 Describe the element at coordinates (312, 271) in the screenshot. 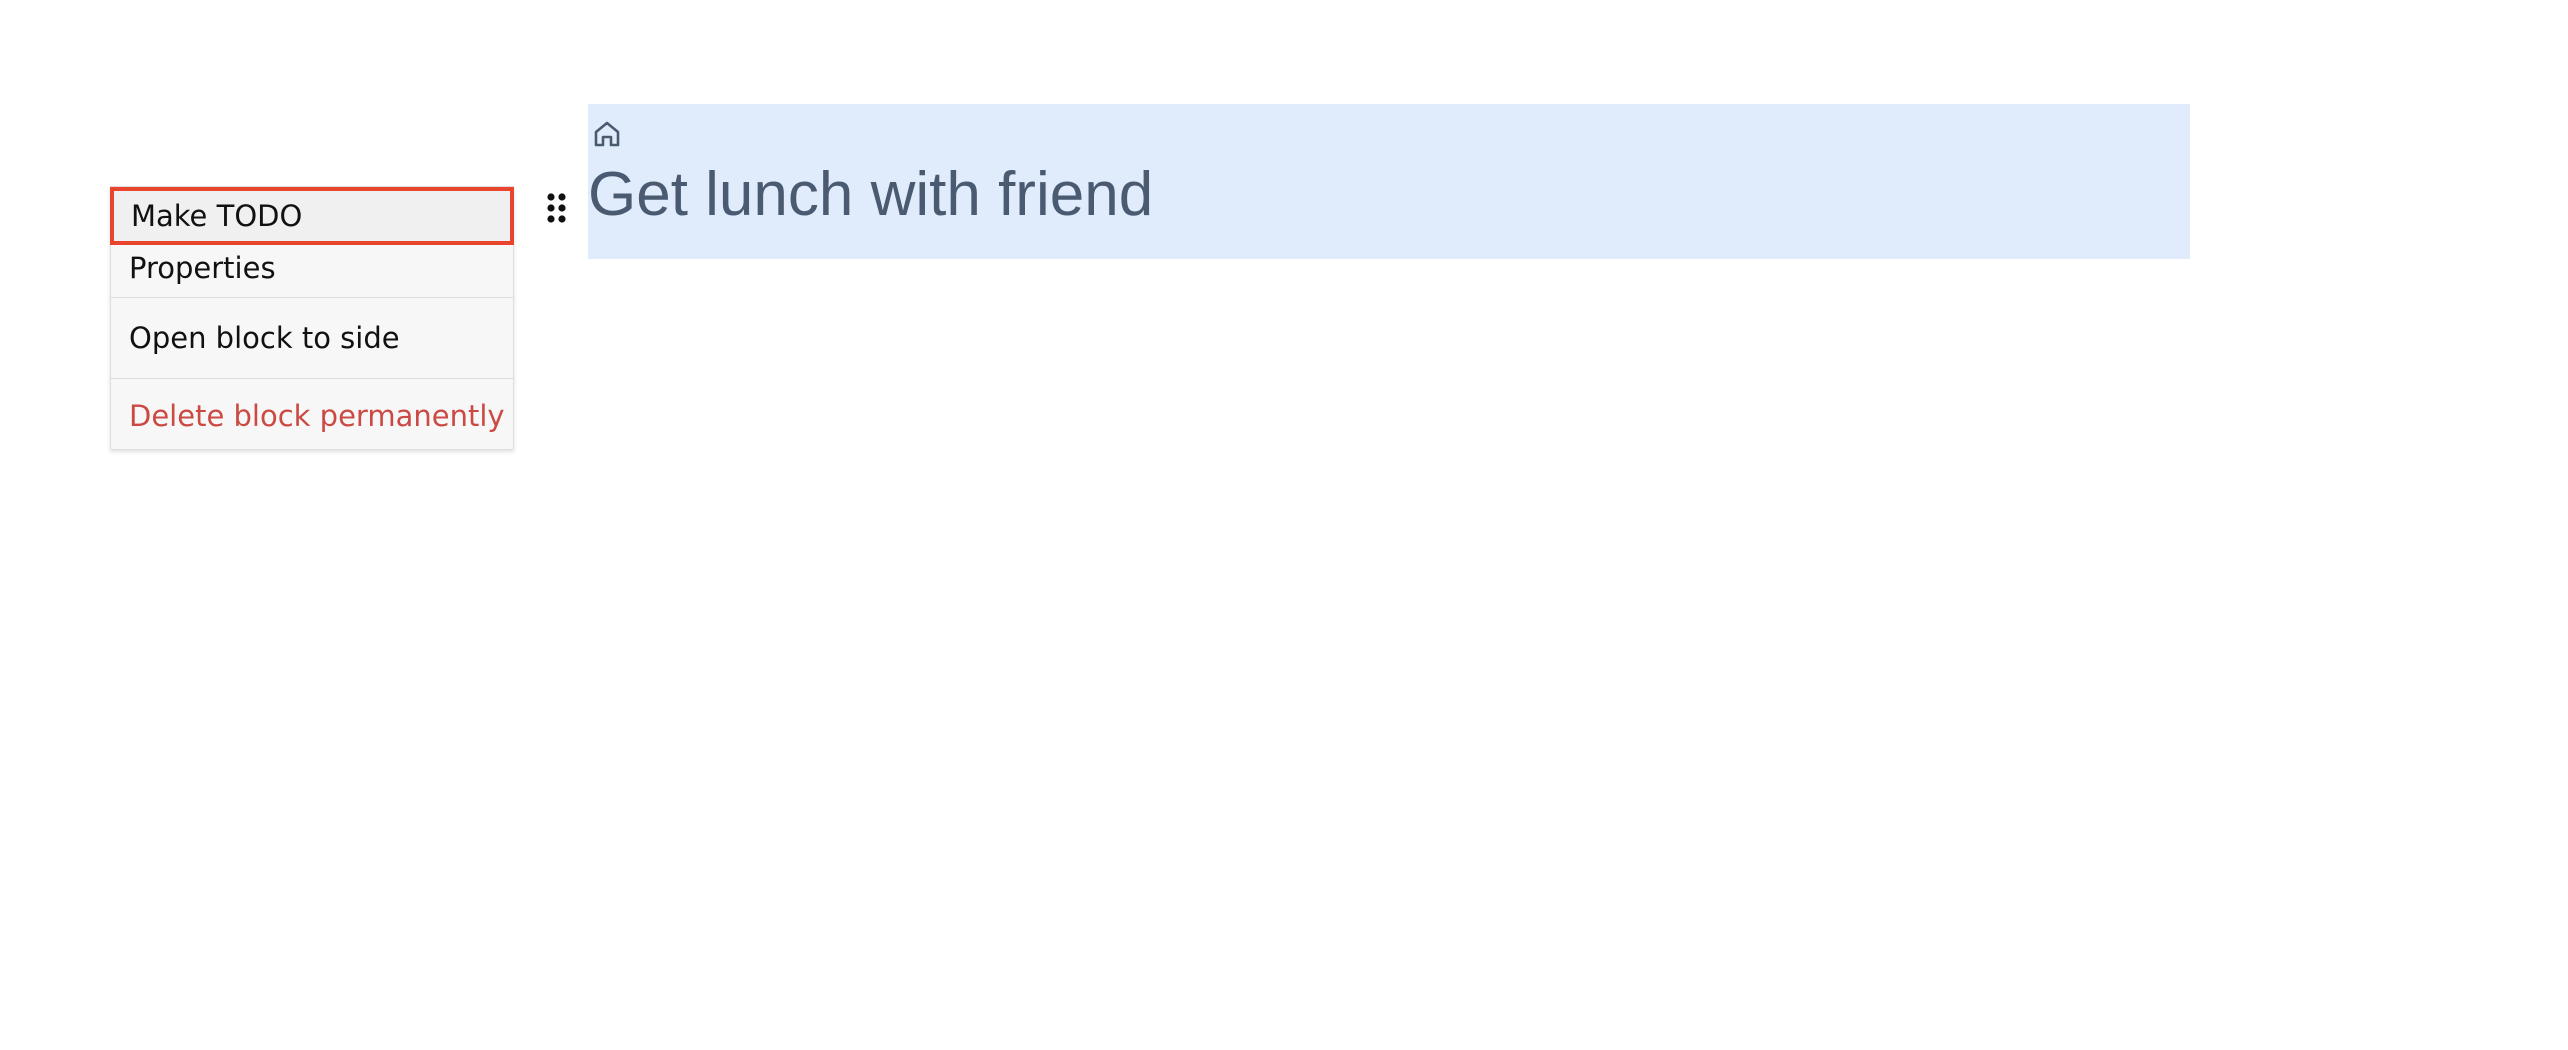

I see `menu-item-properties: Properties` at that location.